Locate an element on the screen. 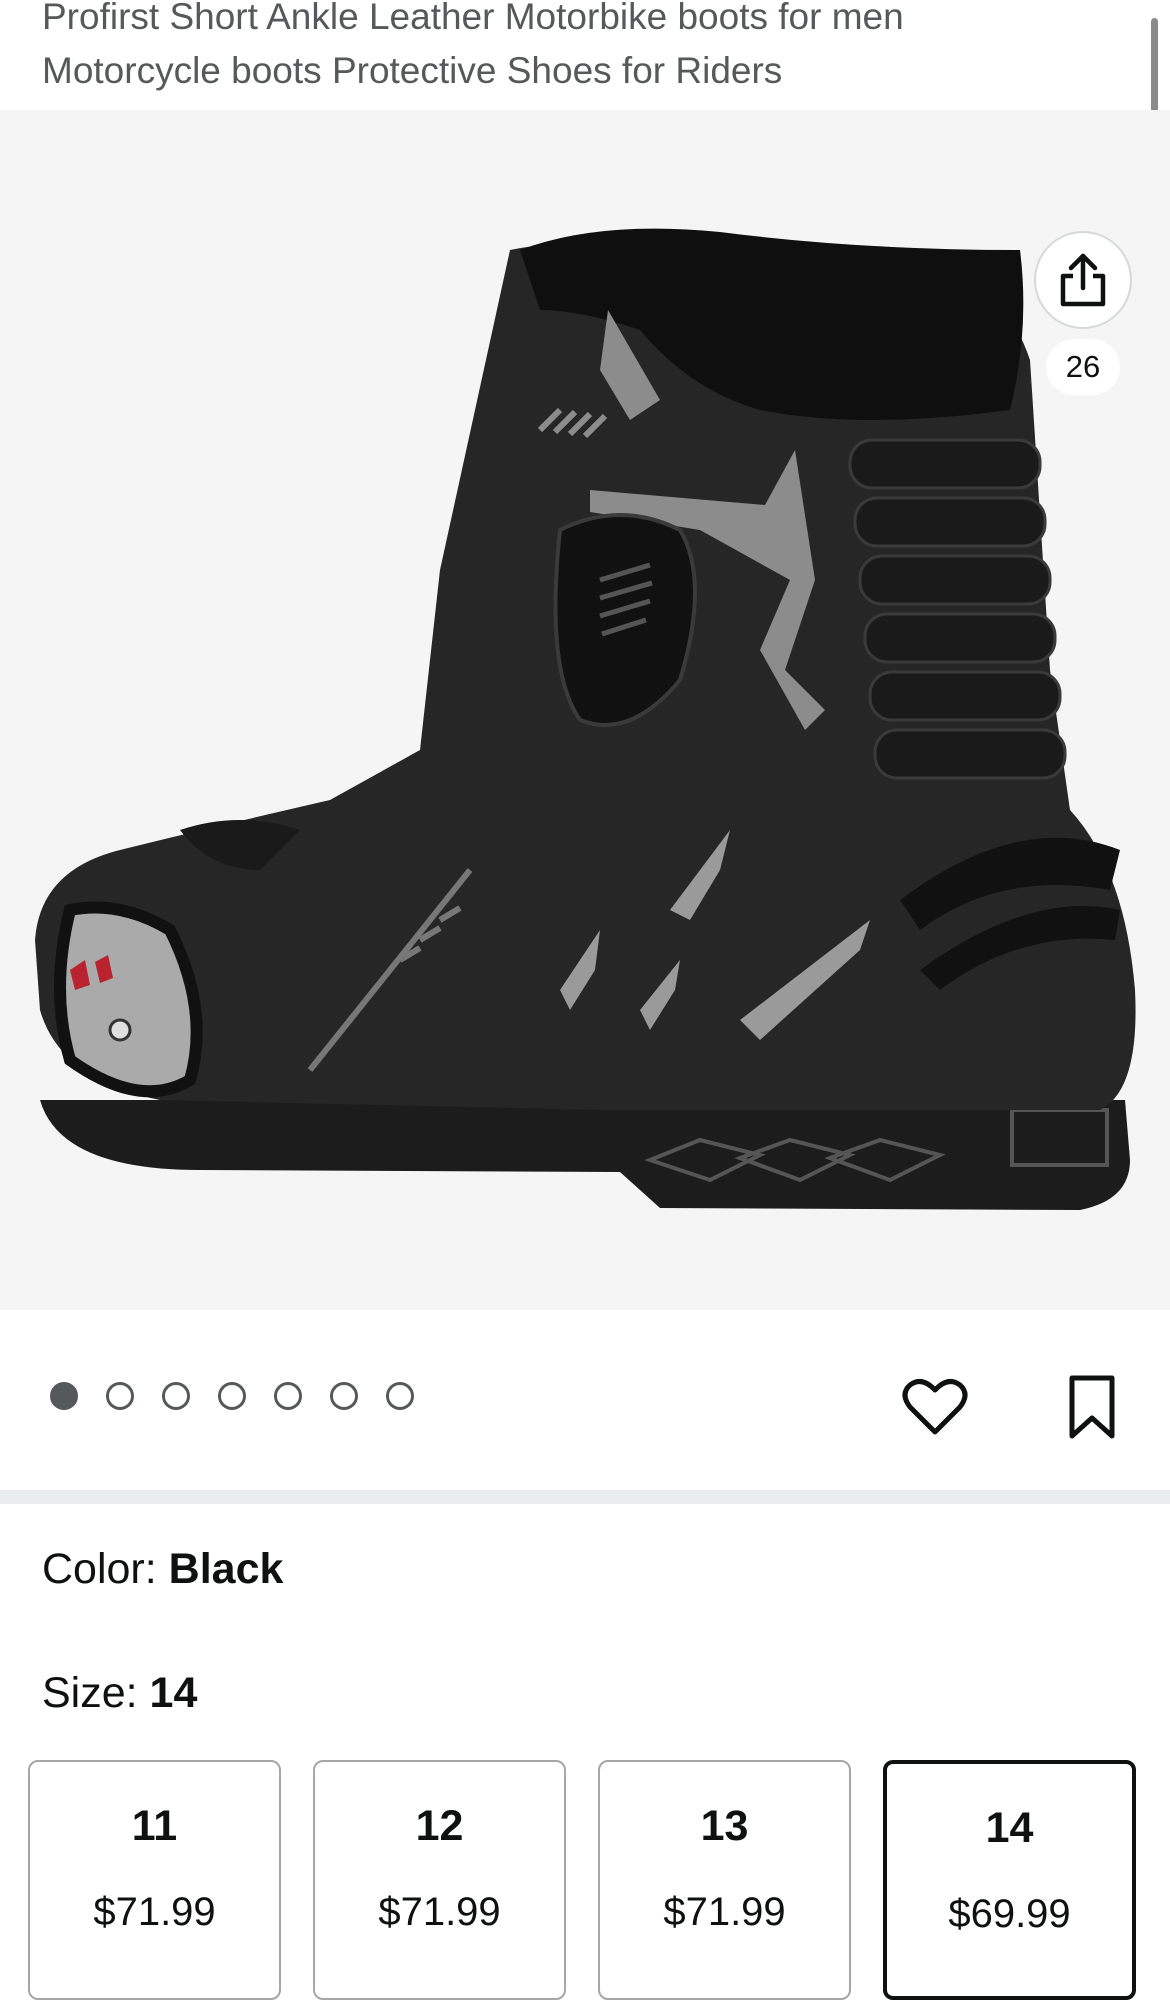 This screenshot has height=2000, width=1170. share-button is located at coordinates (1083, 280).